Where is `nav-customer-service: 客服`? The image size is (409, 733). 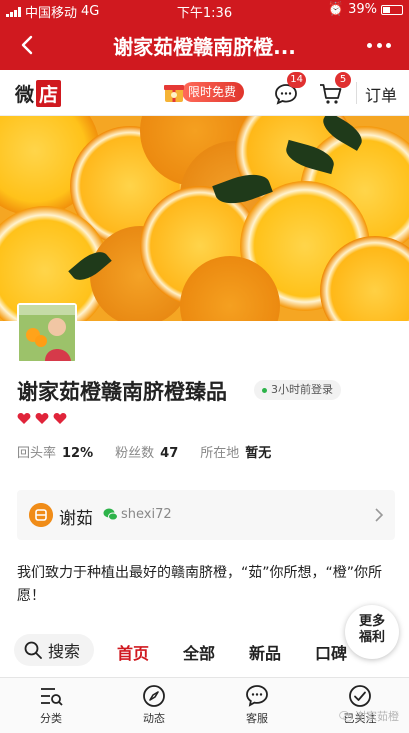 nav-customer-service: 客服 is located at coordinates (257, 705).